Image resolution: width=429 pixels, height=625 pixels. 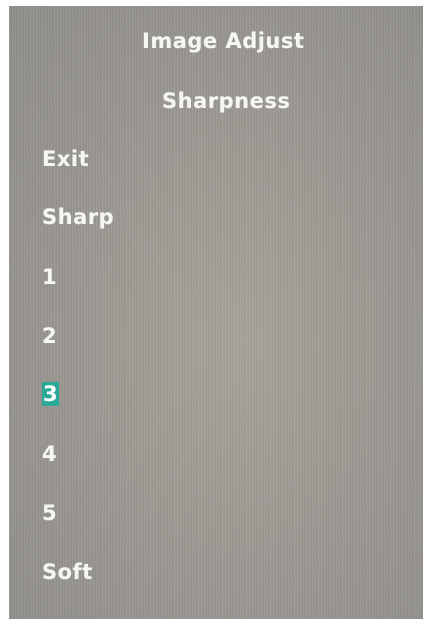 What do you see at coordinates (49, 277) in the screenshot?
I see `menu-item-1: 1` at bounding box center [49, 277].